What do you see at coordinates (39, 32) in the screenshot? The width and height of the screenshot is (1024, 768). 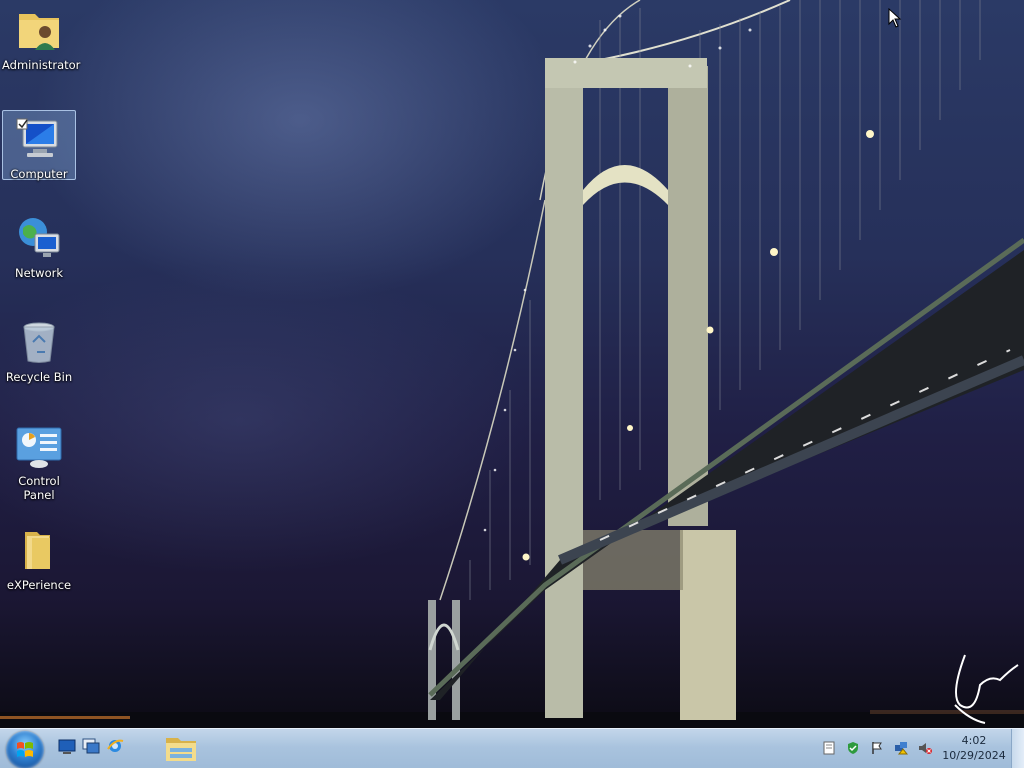 I see `user-folder-icon` at bounding box center [39, 32].